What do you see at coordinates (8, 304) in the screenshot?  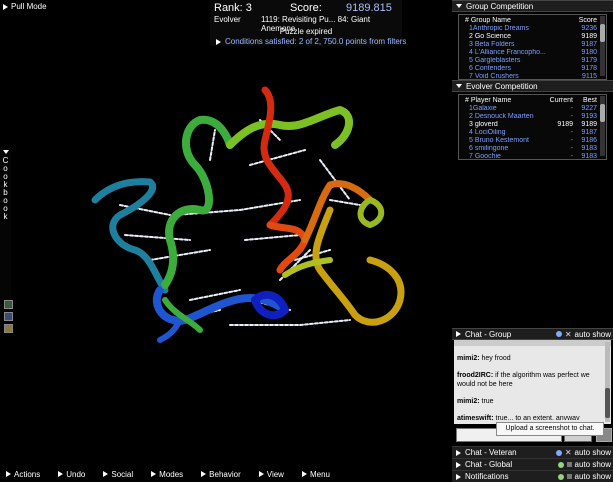 I see `recipe-icon` at bounding box center [8, 304].